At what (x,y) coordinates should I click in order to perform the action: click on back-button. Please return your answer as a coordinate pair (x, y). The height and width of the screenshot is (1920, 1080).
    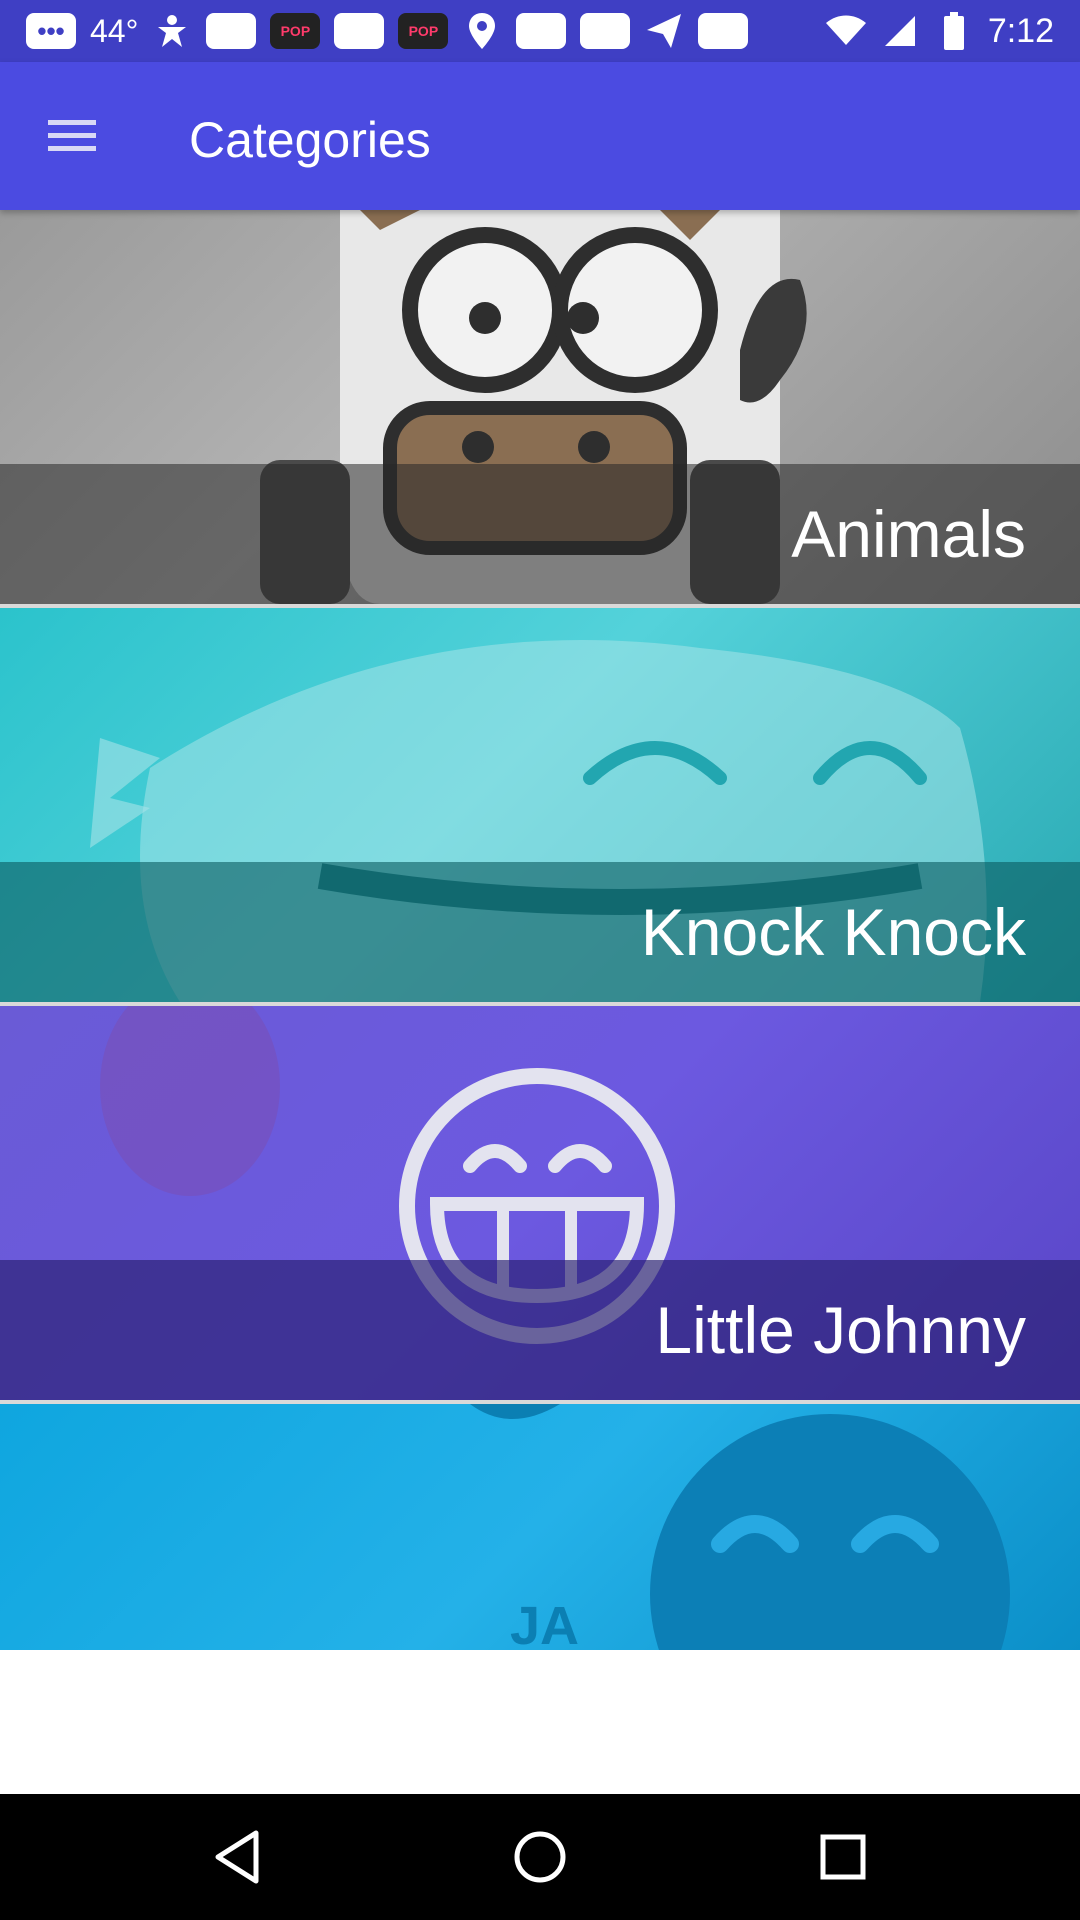
    Looking at the image, I should click on (237, 1857).